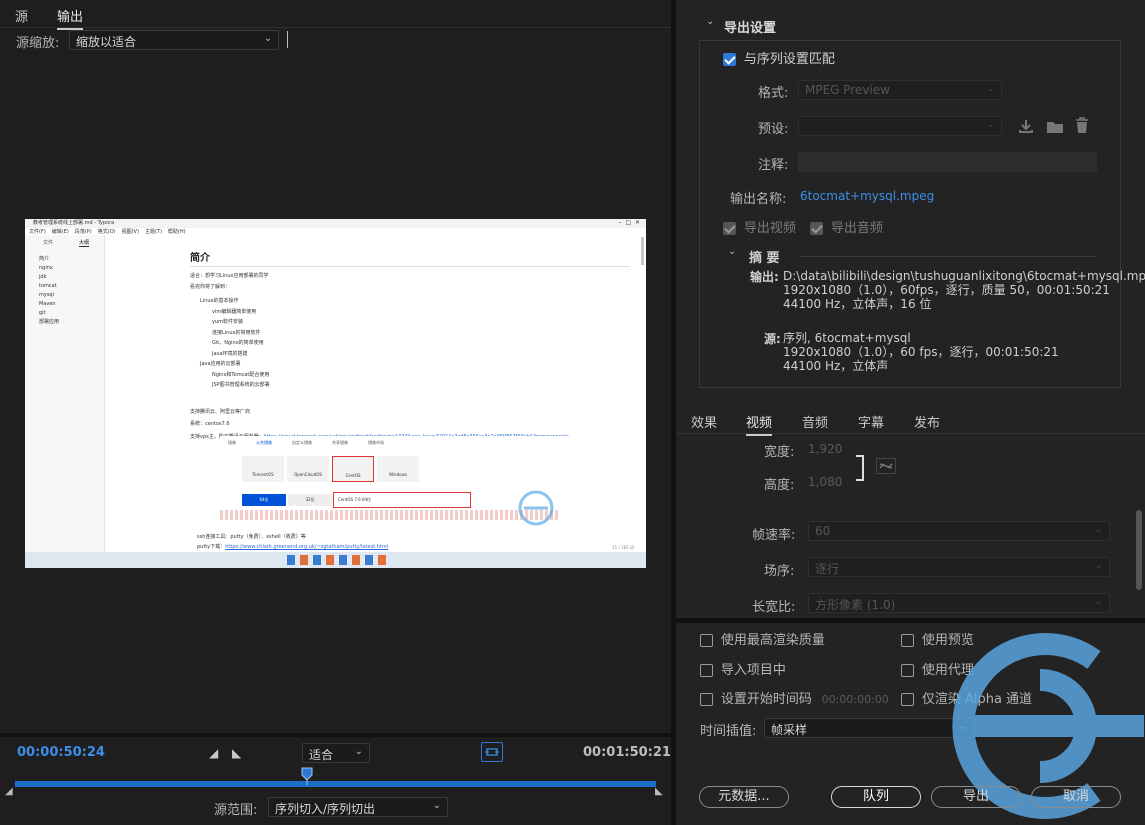 The image size is (1145, 825). I want to click on export-video-checkbox, so click(729, 228).